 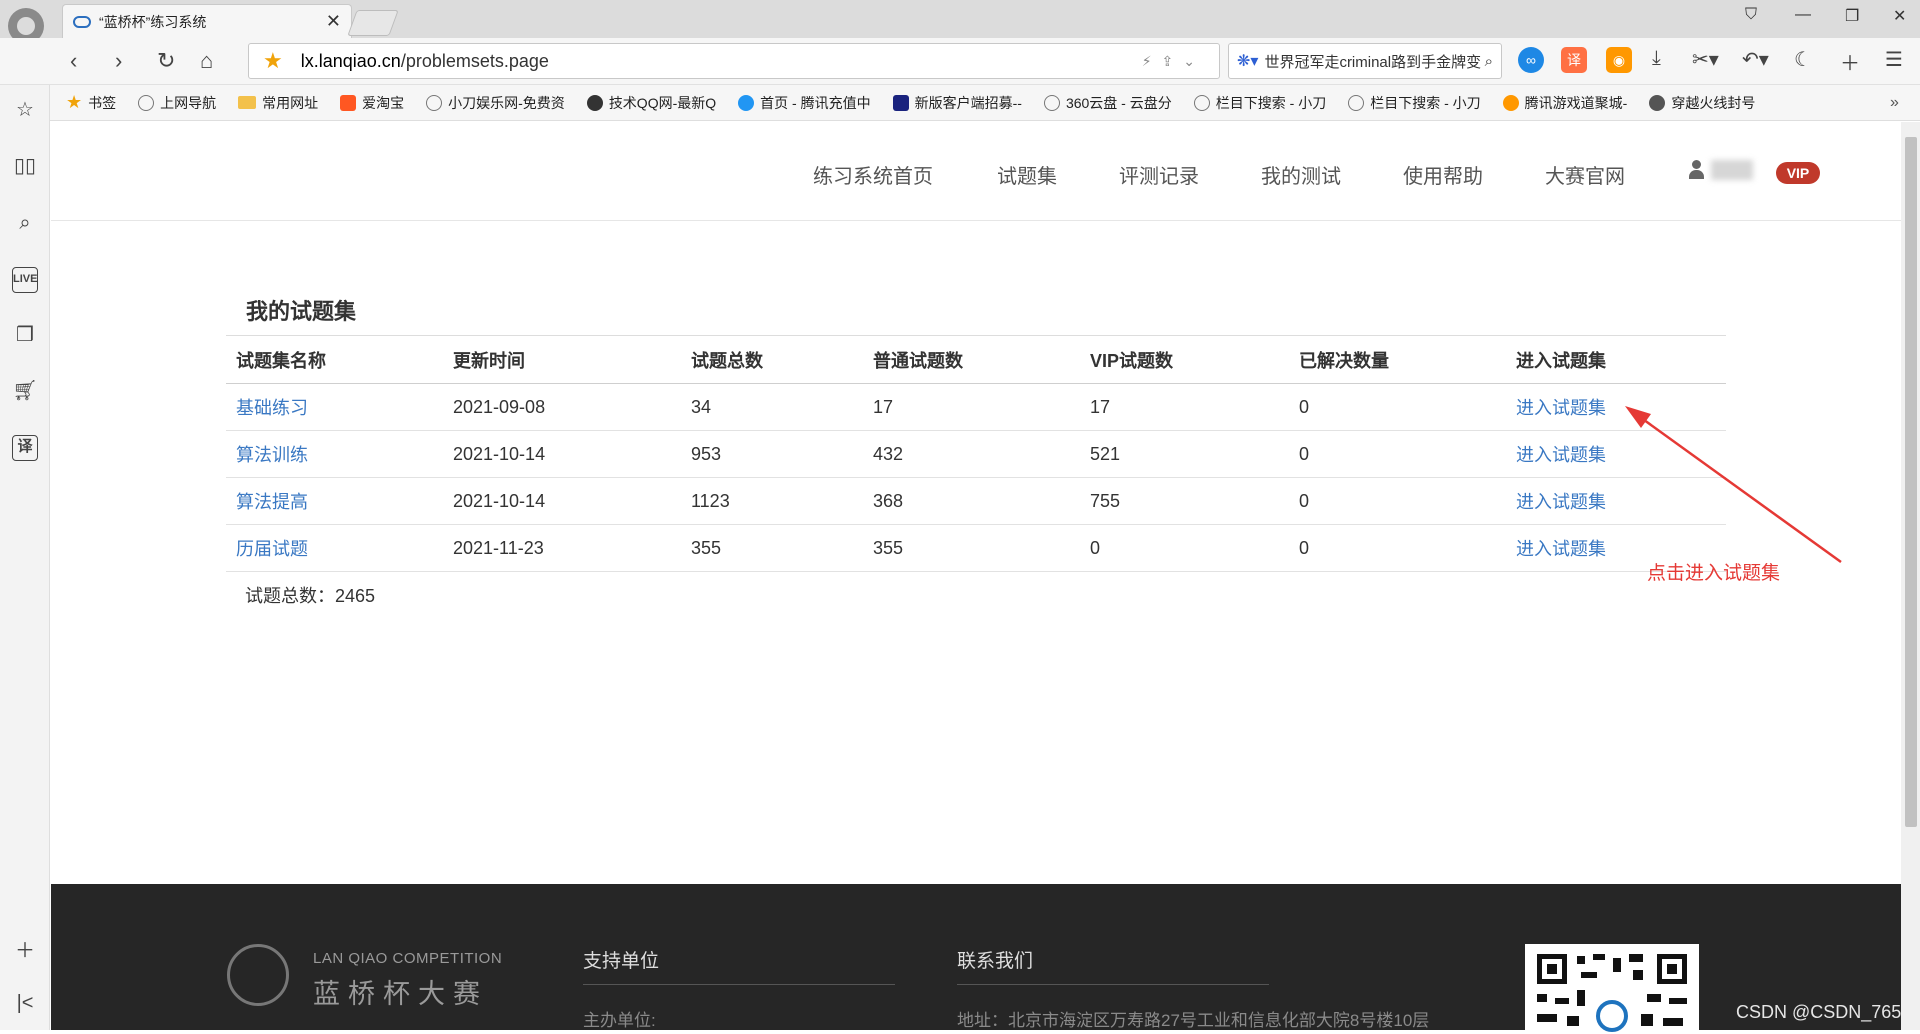 I want to click on qr-code-icon, so click(x=1612, y=989).